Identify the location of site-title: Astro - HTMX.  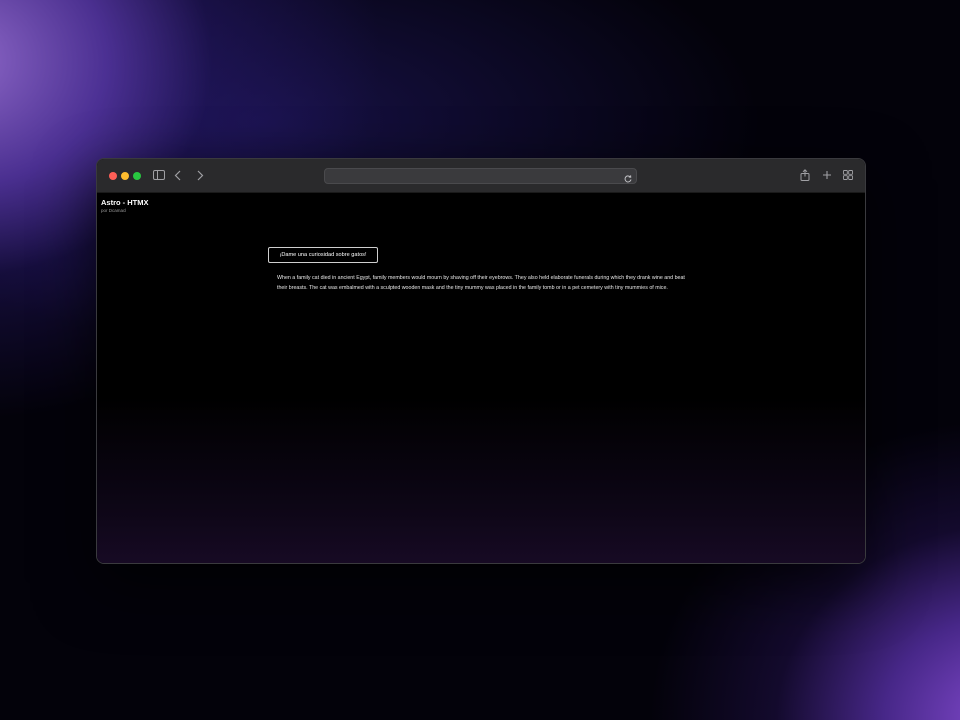
(125, 202).